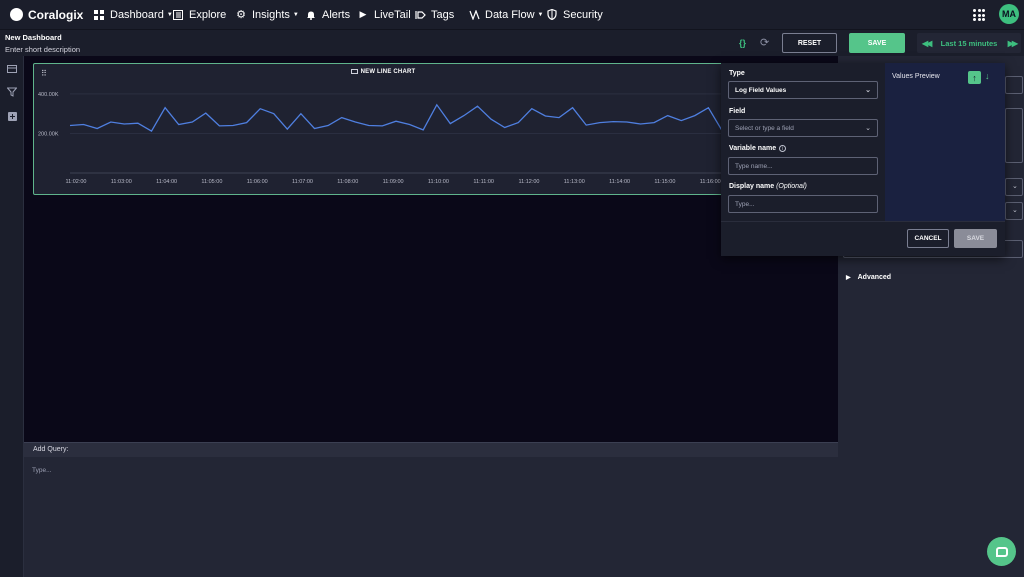  What do you see at coordinates (737, 73) in the screenshot?
I see `type-label: Type` at bounding box center [737, 73].